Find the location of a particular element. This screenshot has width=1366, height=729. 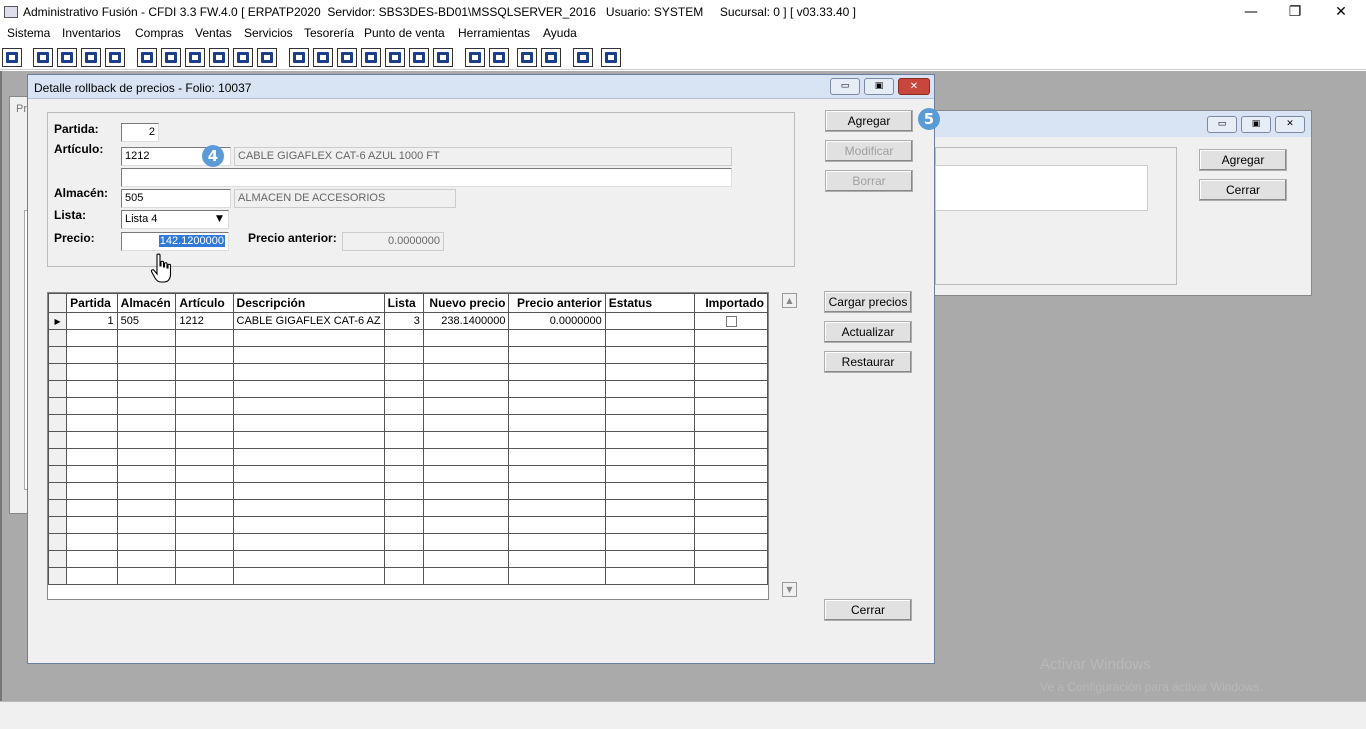

bg-cerrar-button: Cerrar is located at coordinates (1243, 190).